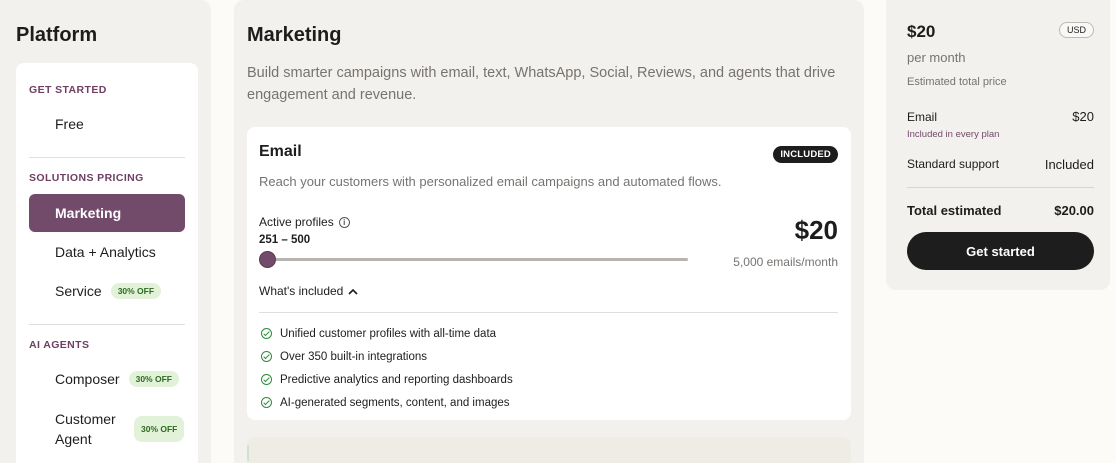 This screenshot has width=1116, height=463. What do you see at coordinates (473, 259) in the screenshot?
I see `profiles-slider` at bounding box center [473, 259].